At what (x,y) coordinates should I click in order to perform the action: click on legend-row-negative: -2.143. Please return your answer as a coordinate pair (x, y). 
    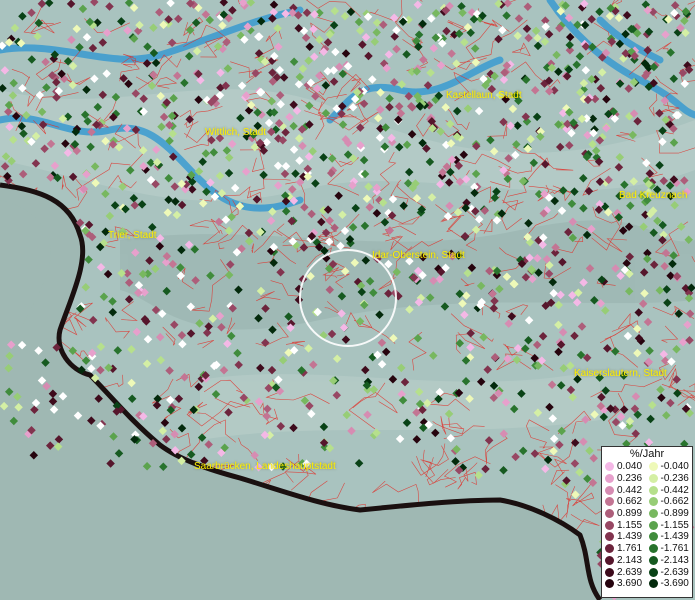
    Looking at the image, I should click on (670, 560).